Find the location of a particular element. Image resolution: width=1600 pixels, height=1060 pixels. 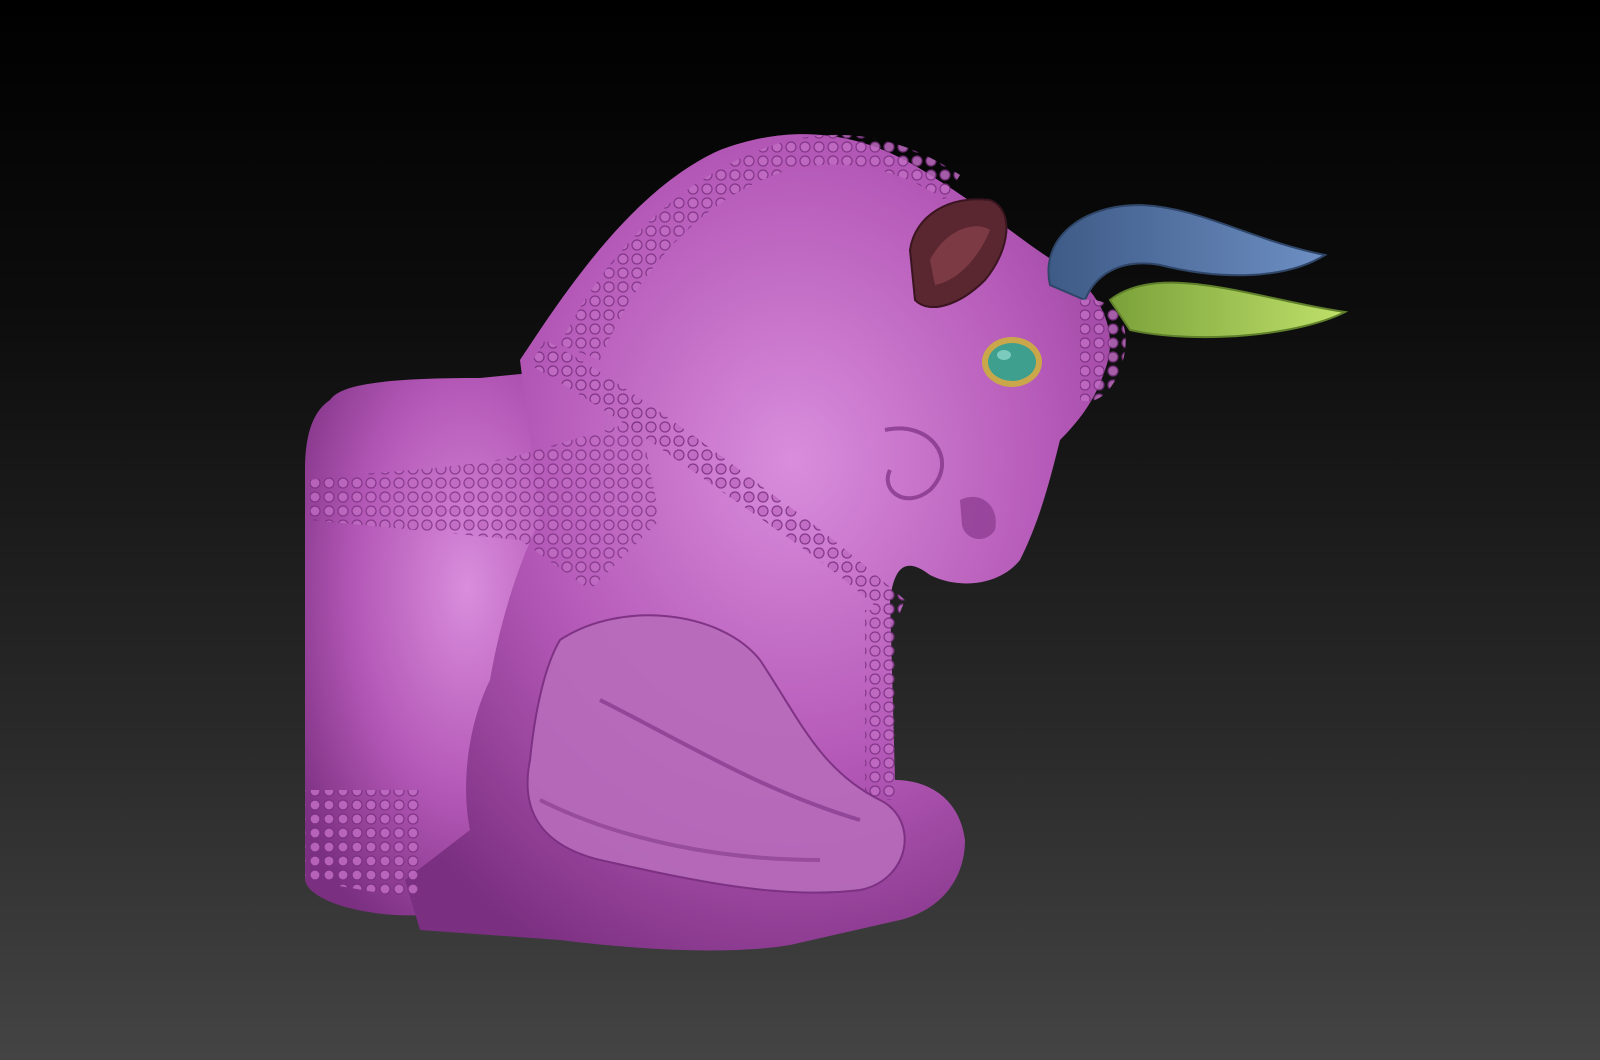

eye is located at coordinates (1012, 362).